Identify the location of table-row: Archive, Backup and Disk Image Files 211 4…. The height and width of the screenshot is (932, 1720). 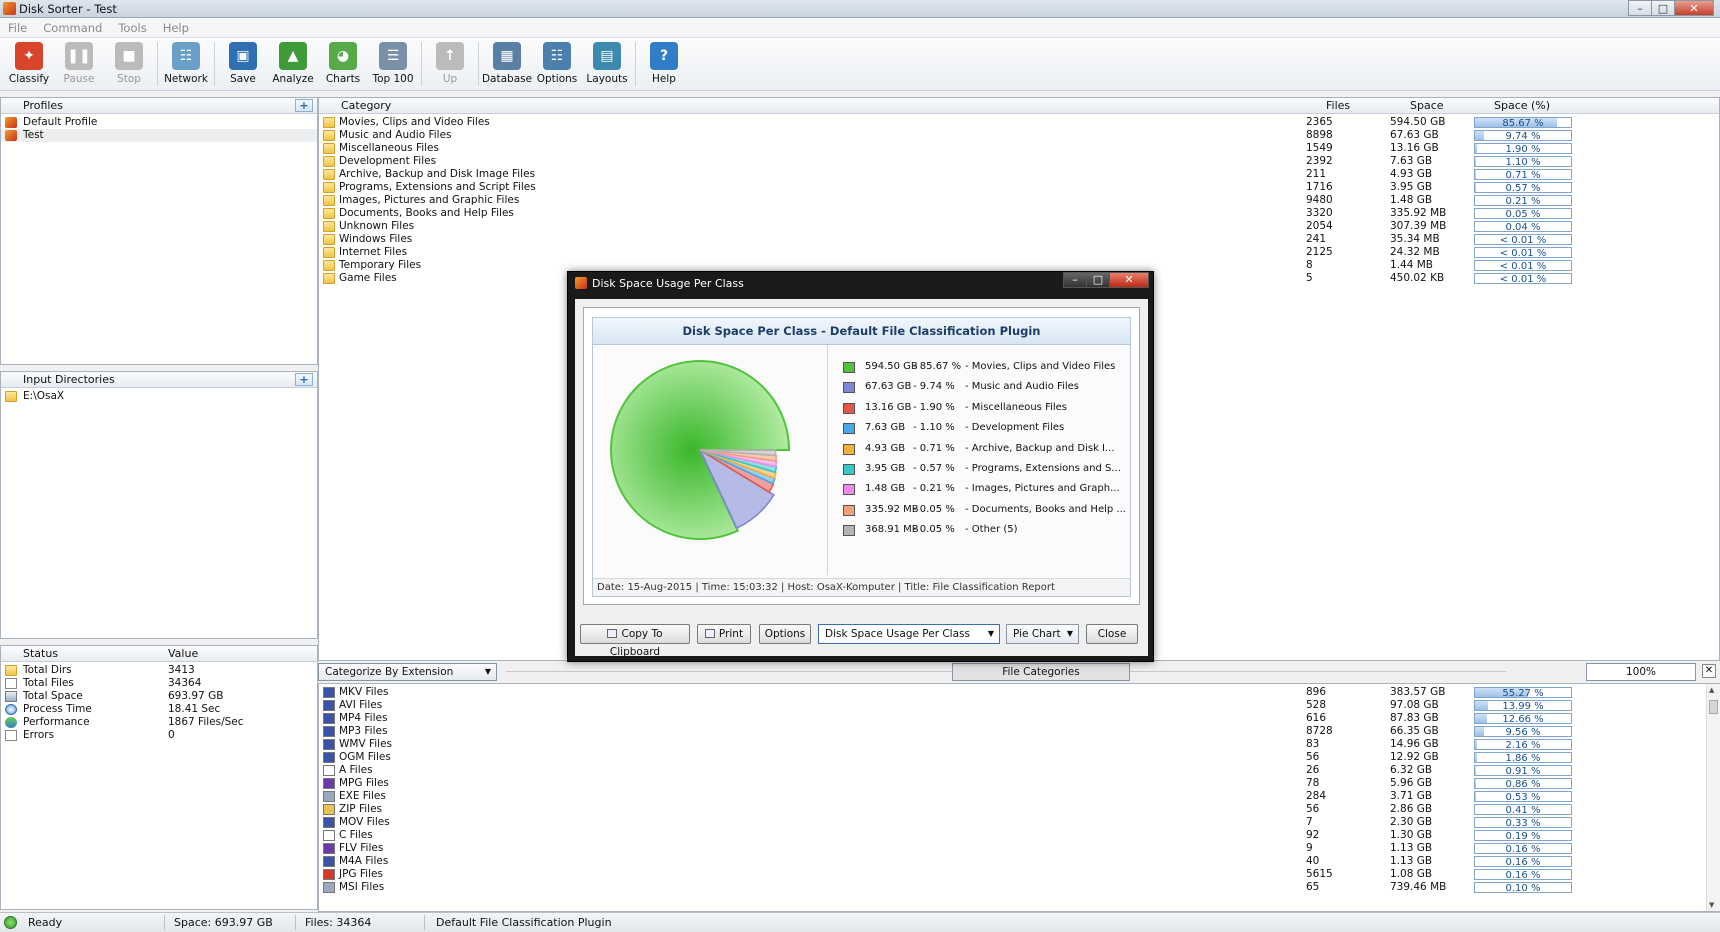
(1019, 174).